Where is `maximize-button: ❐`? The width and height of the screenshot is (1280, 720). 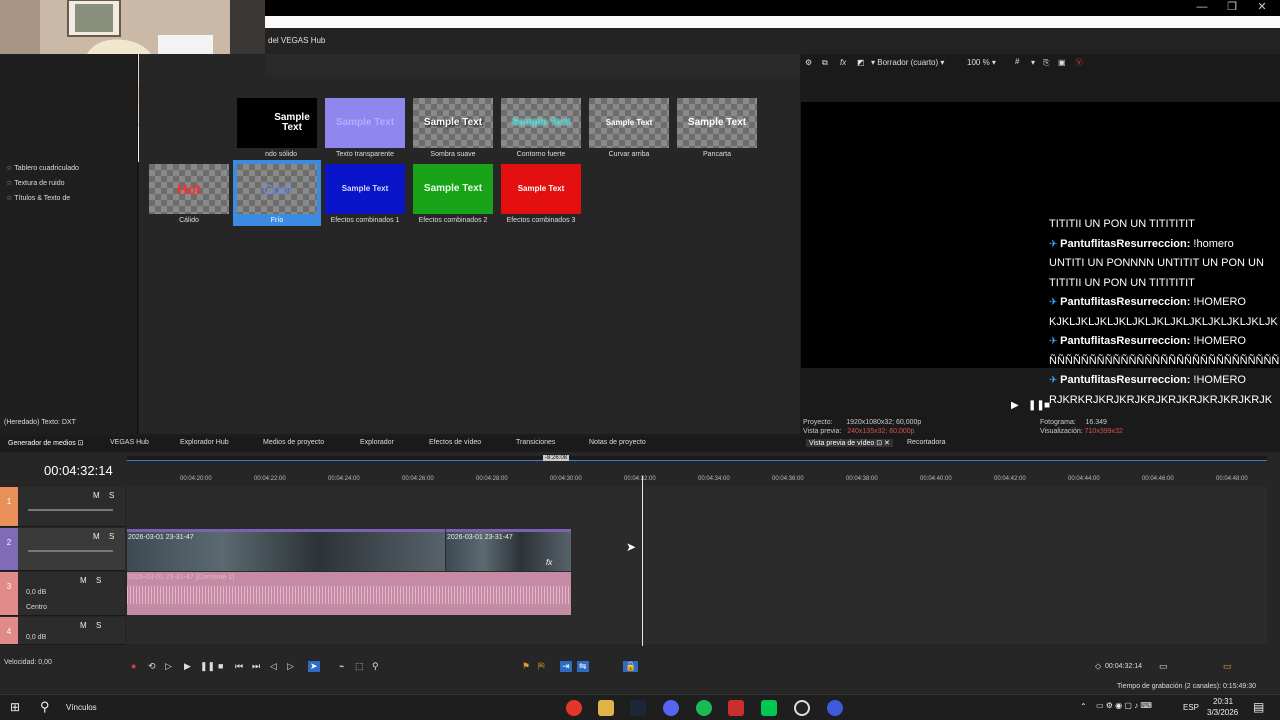 maximize-button: ❐ is located at coordinates (1232, 8).